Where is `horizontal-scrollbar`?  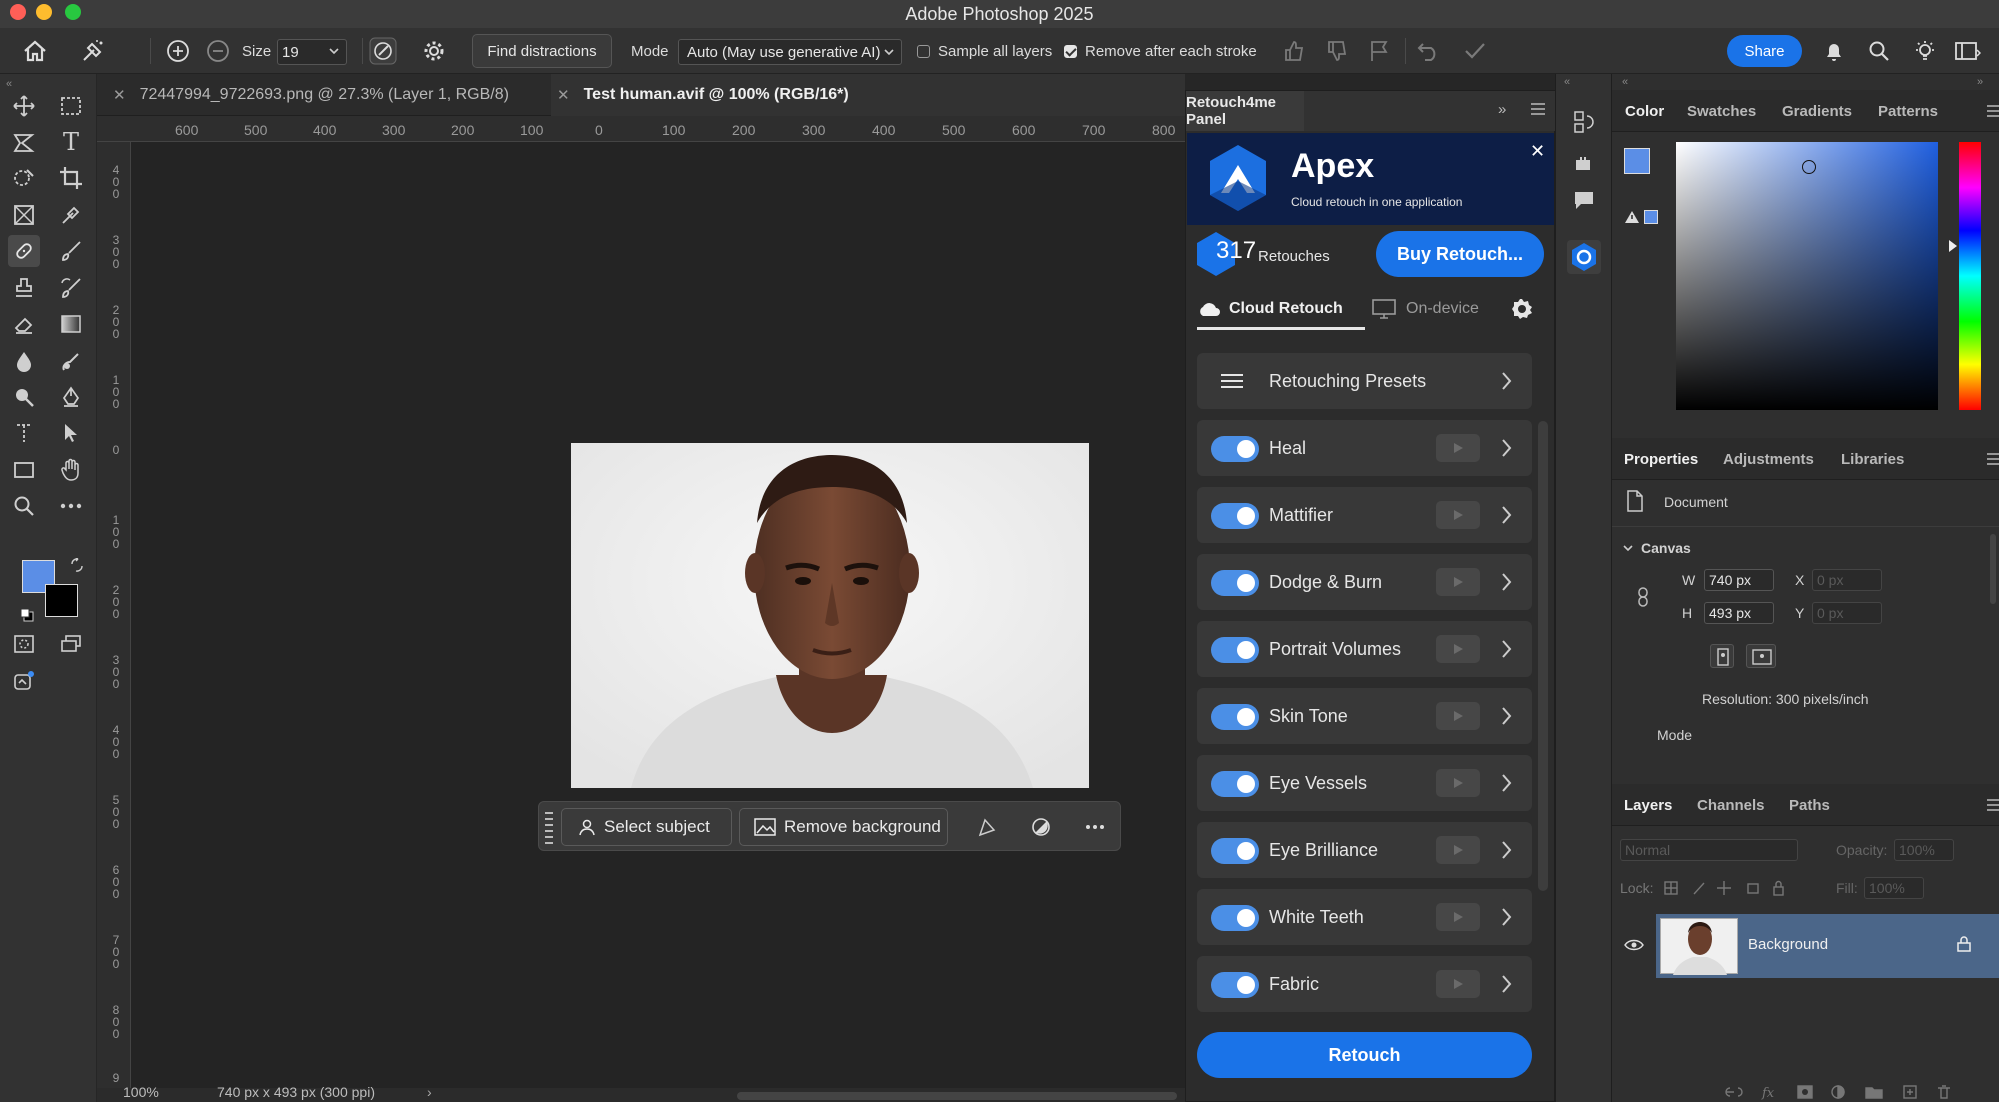
horizontal-scrollbar is located at coordinates (957, 1096).